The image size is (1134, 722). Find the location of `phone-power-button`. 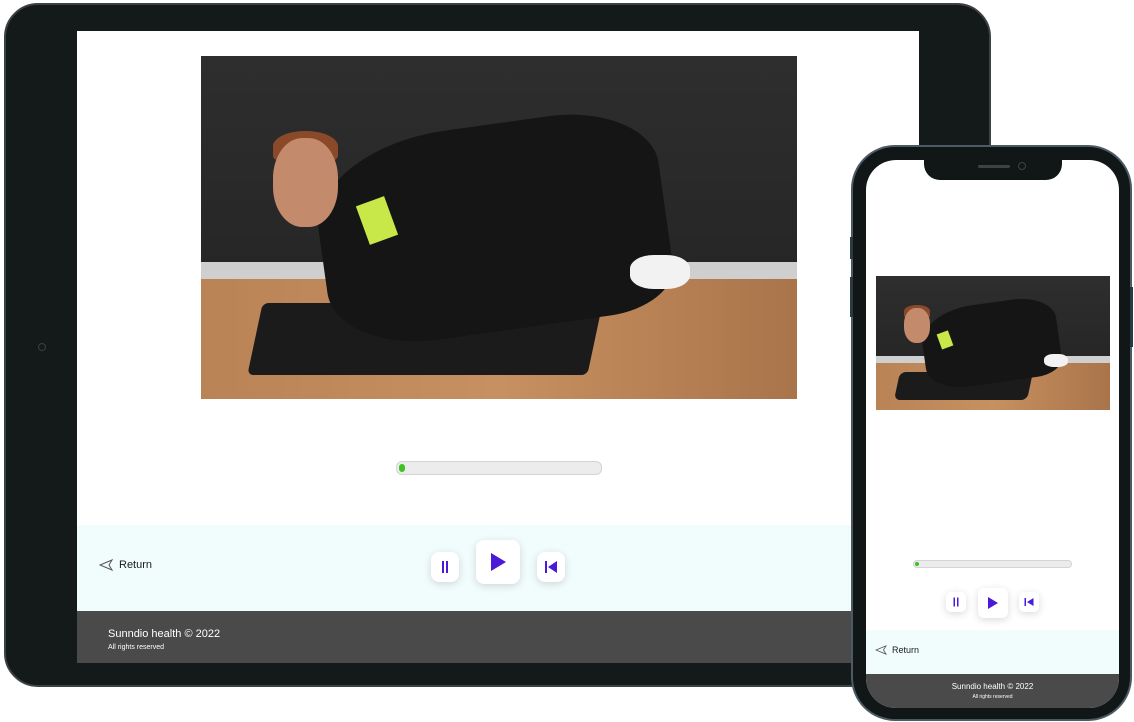

phone-power-button is located at coordinates (1131, 317).